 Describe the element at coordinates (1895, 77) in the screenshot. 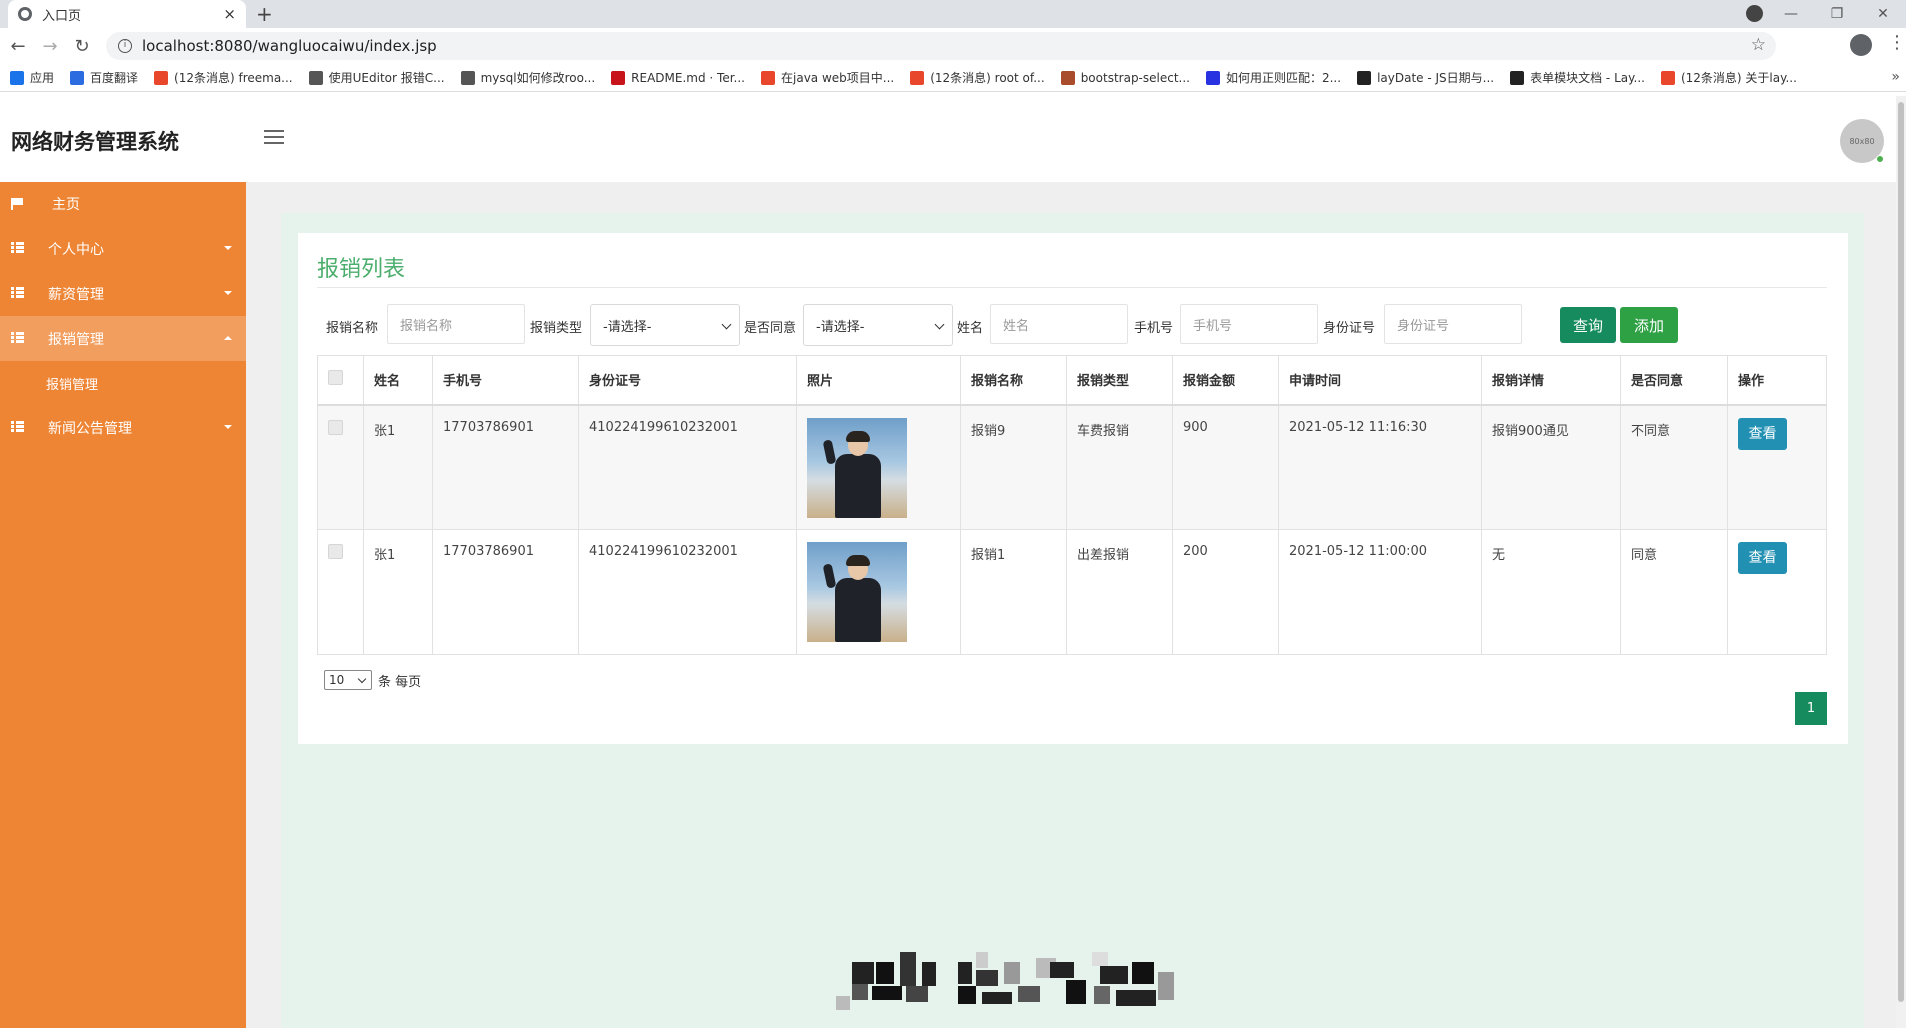

I see `bookmarks-overflow-icon: »` at that location.